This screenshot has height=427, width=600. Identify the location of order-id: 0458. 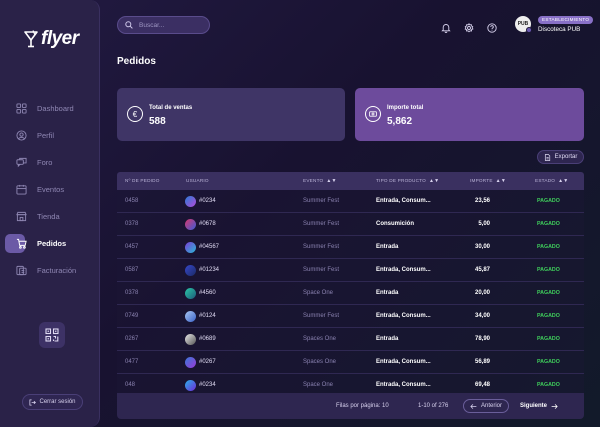
(132, 201).